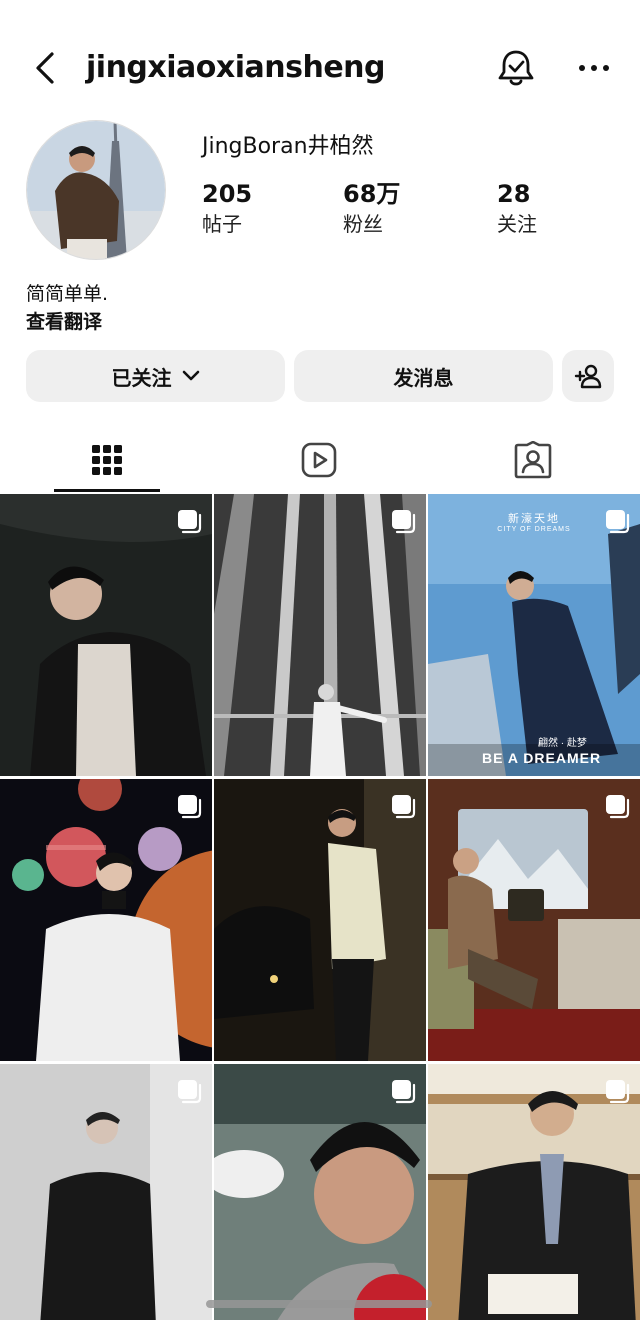 The width and height of the screenshot is (640, 1320). What do you see at coordinates (236, 67) in the screenshot?
I see `profile-username: jingxiaoxiansheng` at bounding box center [236, 67].